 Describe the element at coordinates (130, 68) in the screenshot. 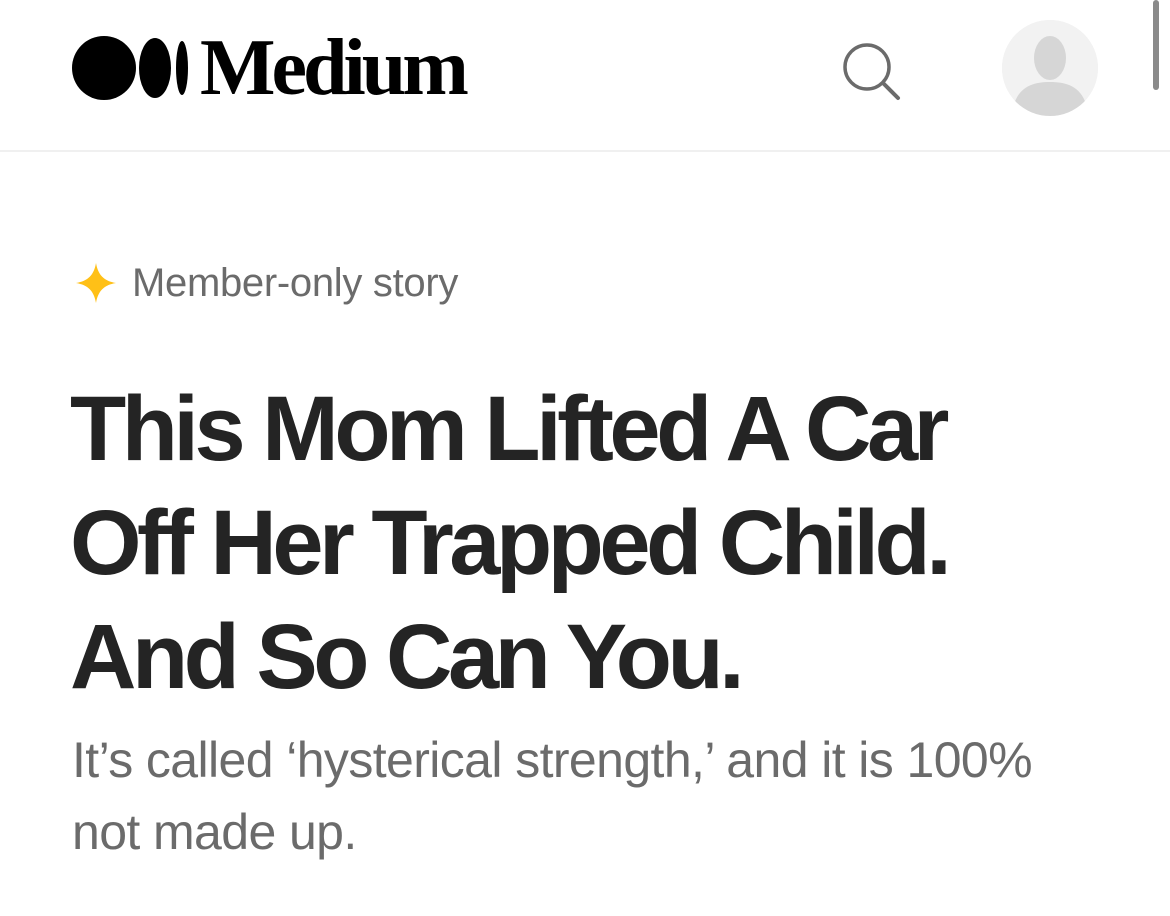

I see `medium-logo-mark-icon` at that location.